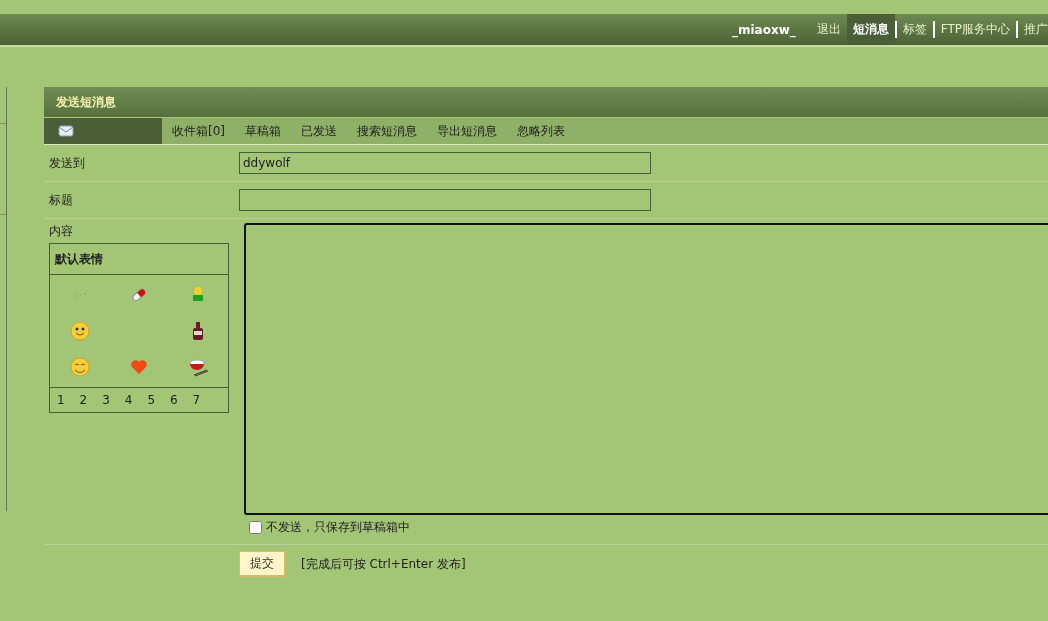 The width and height of the screenshot is (1048, 621). What do you see at coordinates (541, 131) in the screenshot?
I see `tab: 忽略列表` at bounding box center [541, 131].